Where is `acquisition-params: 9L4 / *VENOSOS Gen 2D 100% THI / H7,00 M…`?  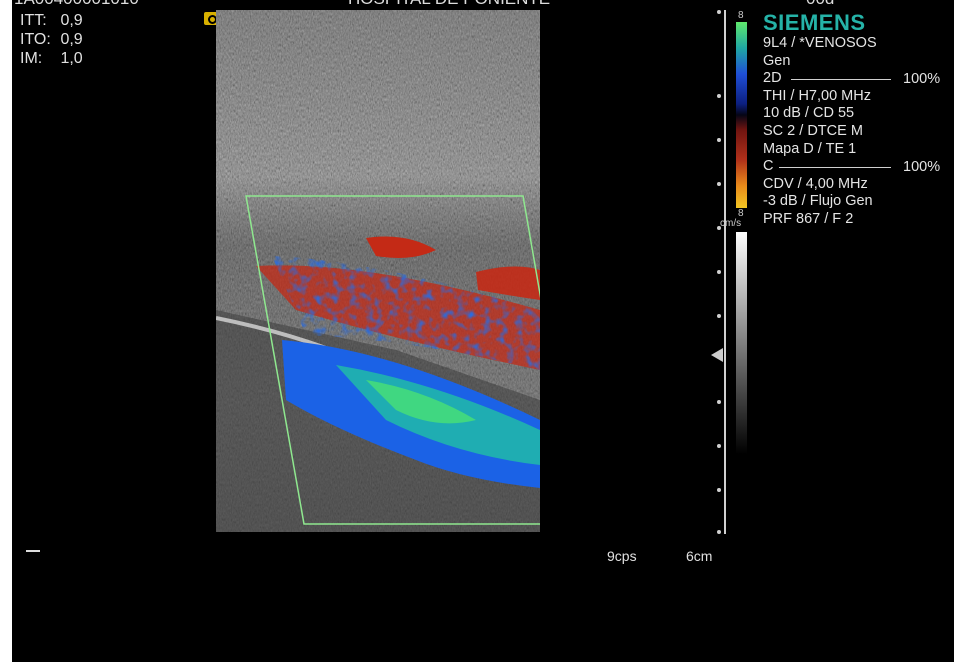
acquisition-params: 9L4 / *VENOSOS Gen 2D 100% THI / H7,00 M… is located at coordinates (851, 132).